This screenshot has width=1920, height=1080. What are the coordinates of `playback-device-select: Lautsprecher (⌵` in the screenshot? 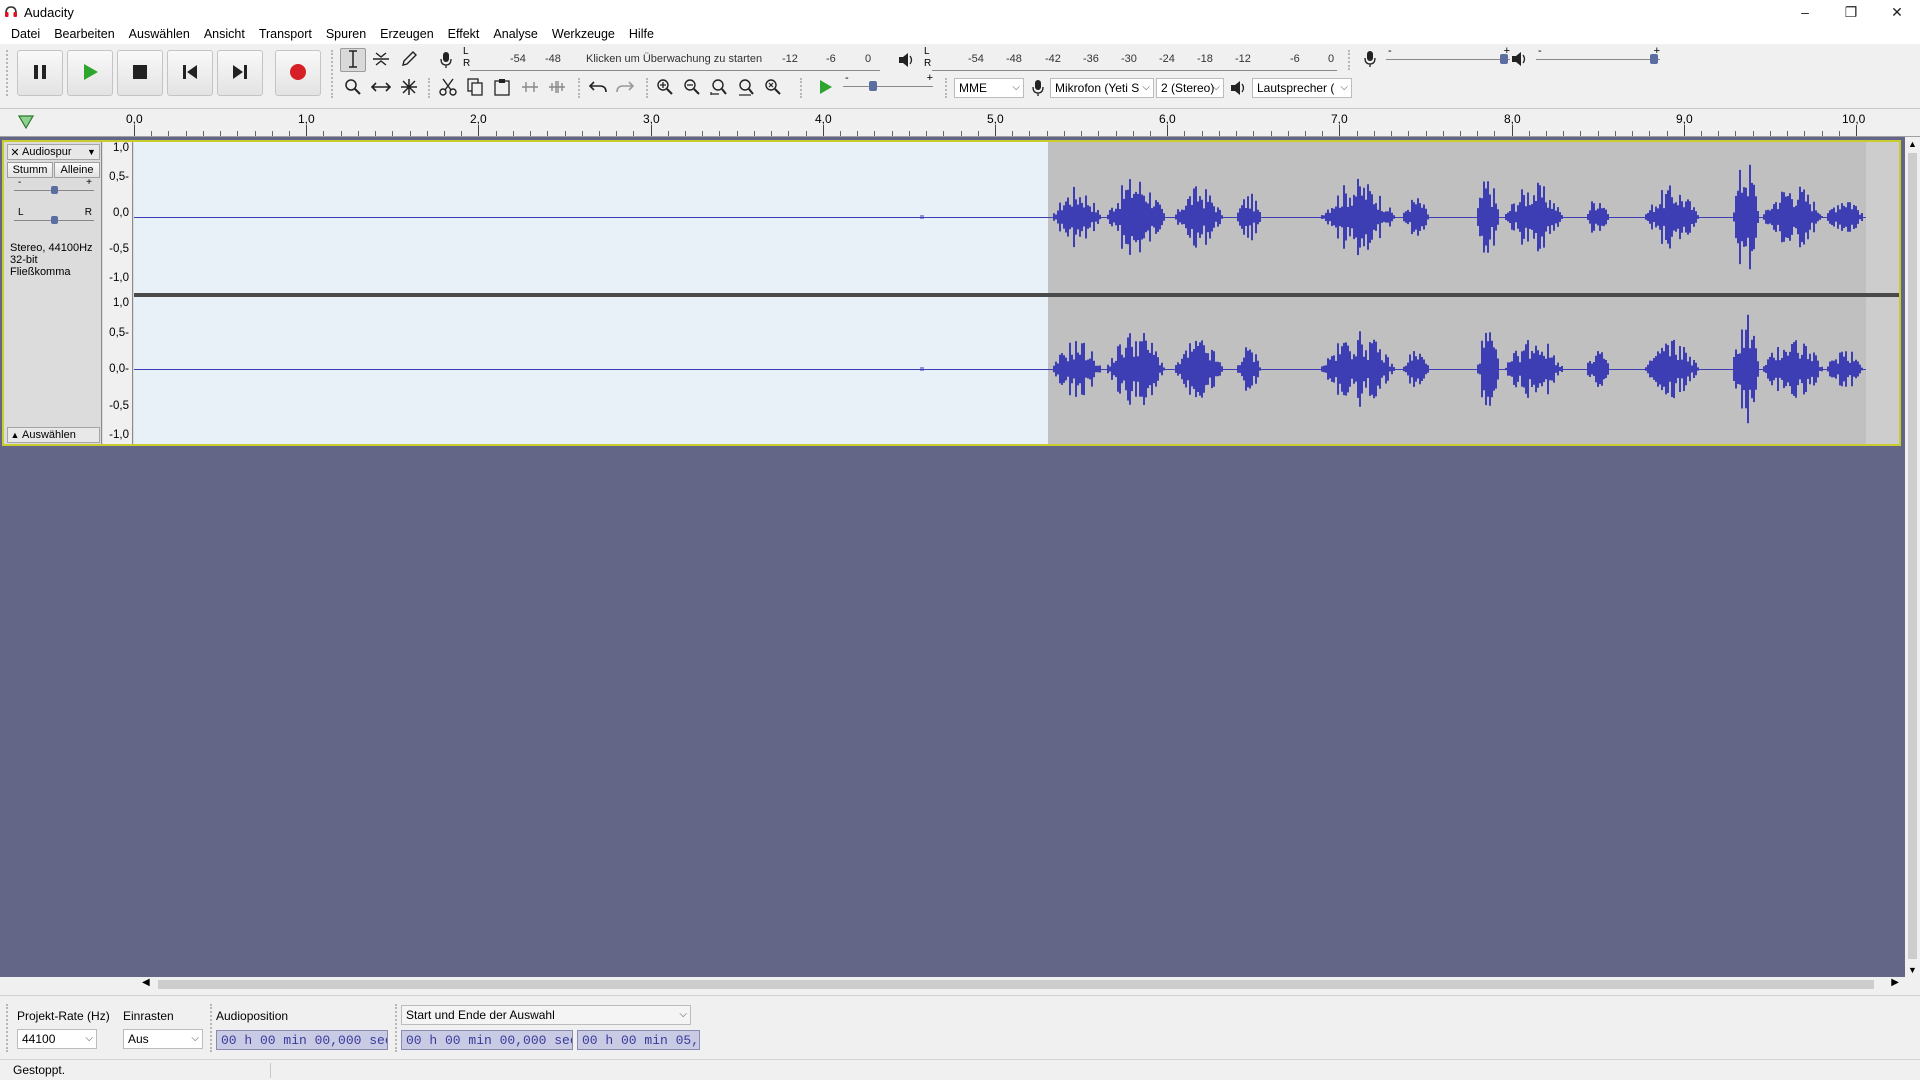 It's located at (1302, 88).